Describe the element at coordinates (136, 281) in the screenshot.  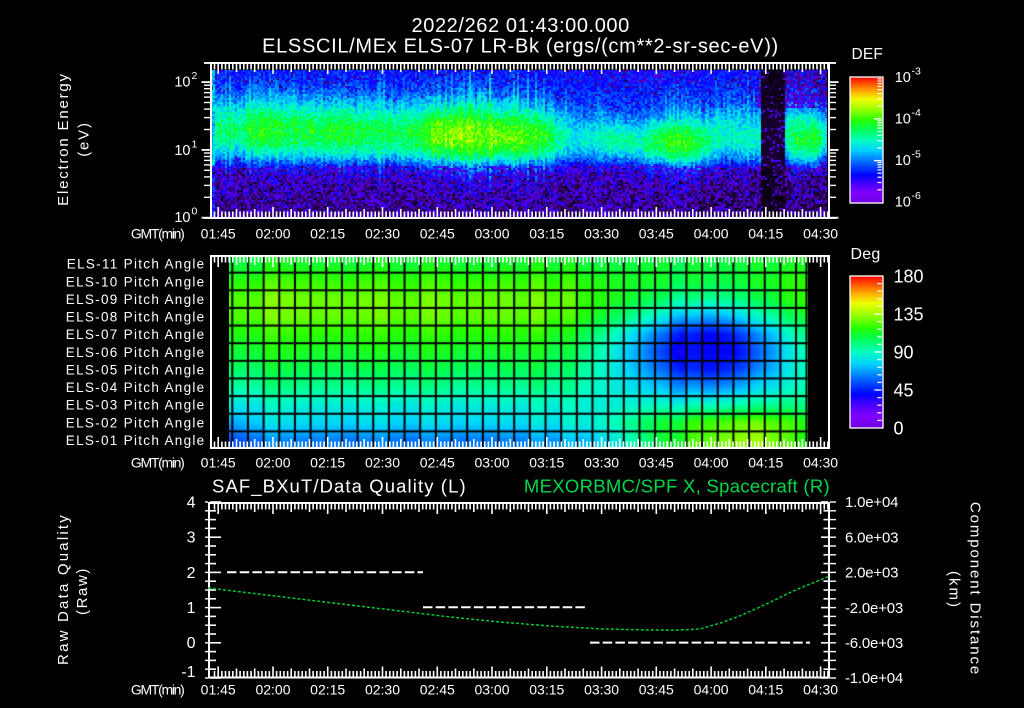
I see `svg-text: ELS-10 Pitch Angle` at that location.